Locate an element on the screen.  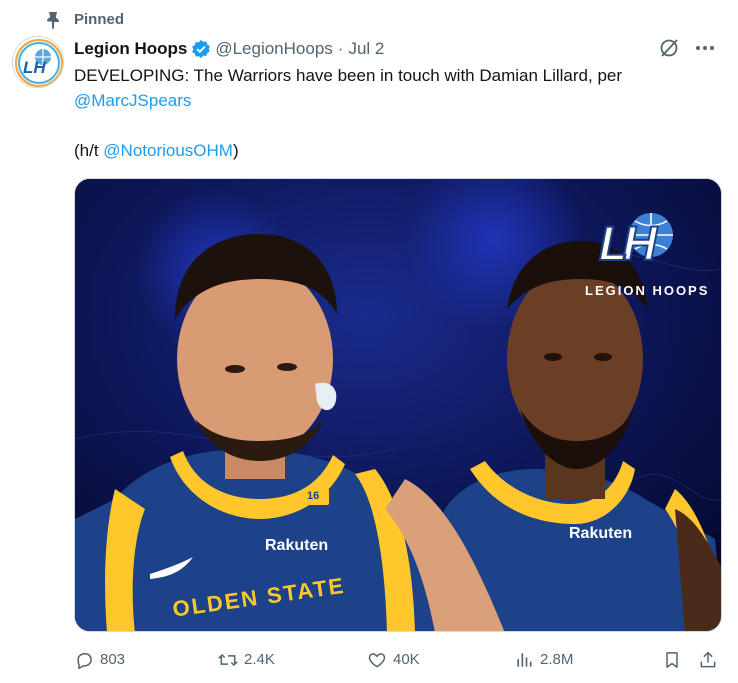
display-name: Legion Hoops is located at coordinates (130, 49).